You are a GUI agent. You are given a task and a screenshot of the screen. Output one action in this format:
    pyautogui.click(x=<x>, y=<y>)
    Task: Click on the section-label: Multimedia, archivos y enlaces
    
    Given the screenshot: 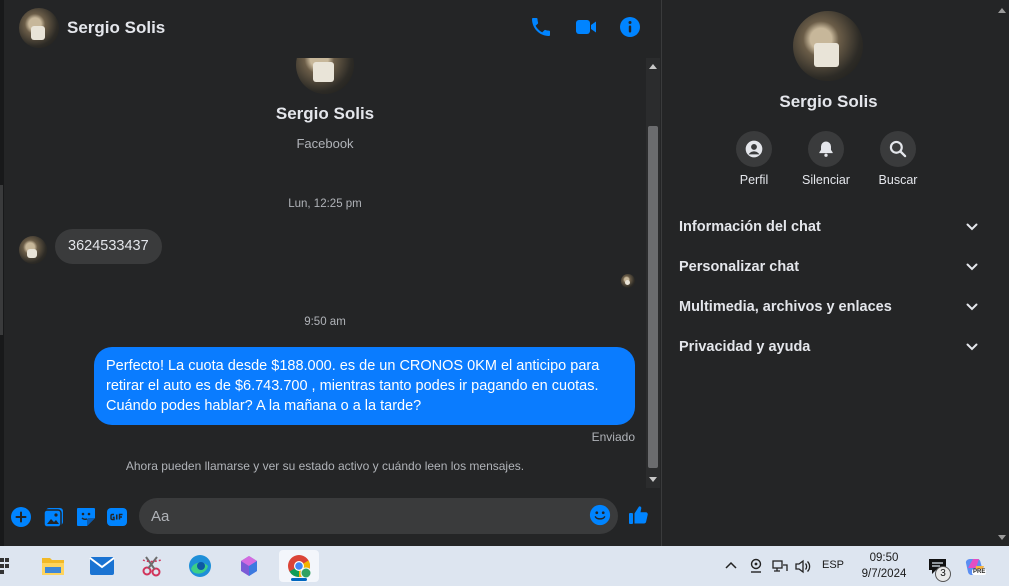 What is the action you would take?
    pyautogui.click(x=785, y=307)
    